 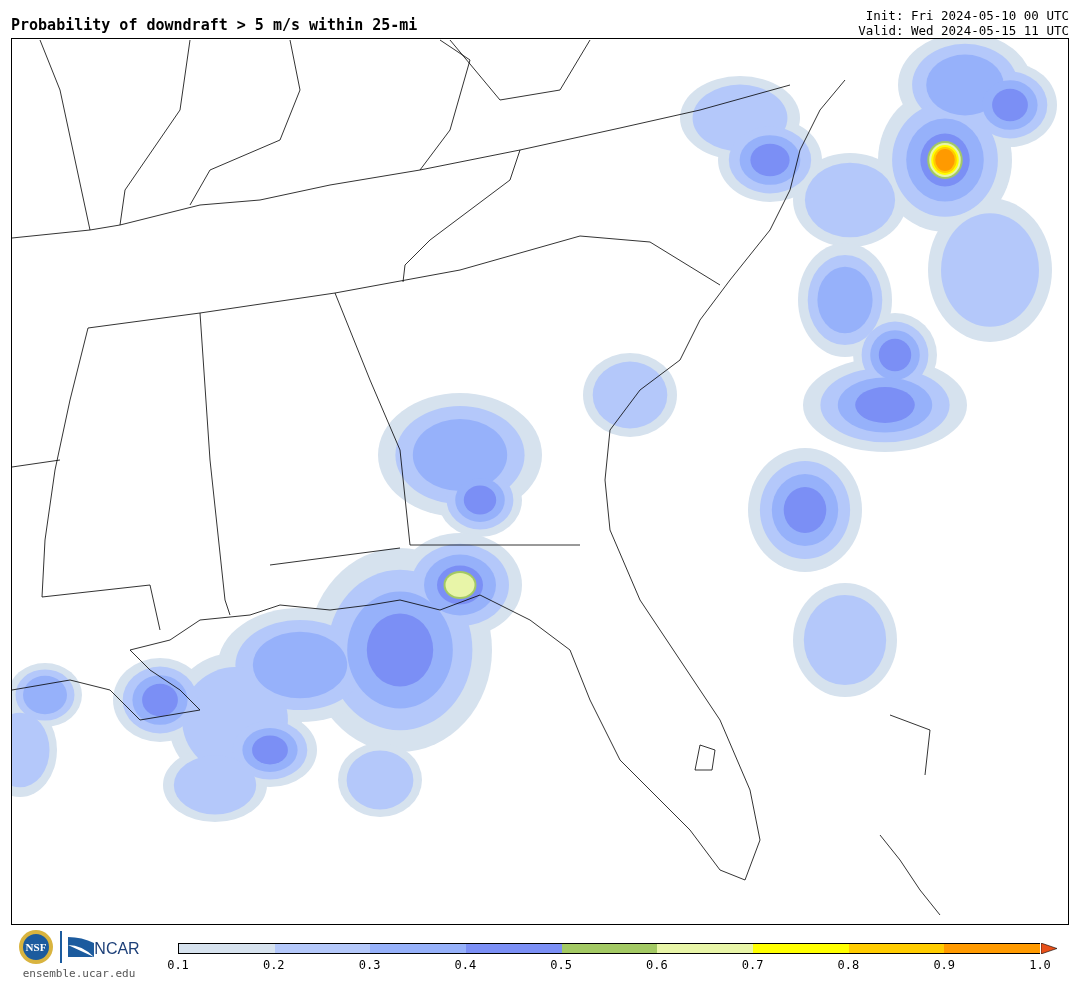 I want to click on colorbar-tick-label: 0.7, so click(x=752, y=965).